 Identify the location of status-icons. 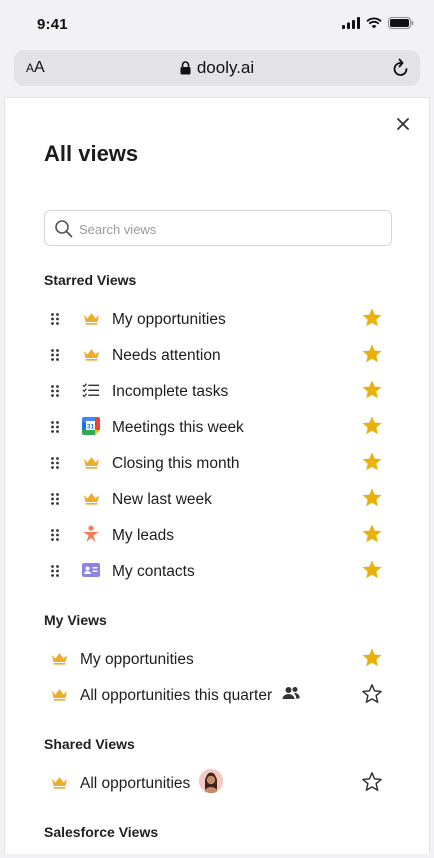
(378, 23).